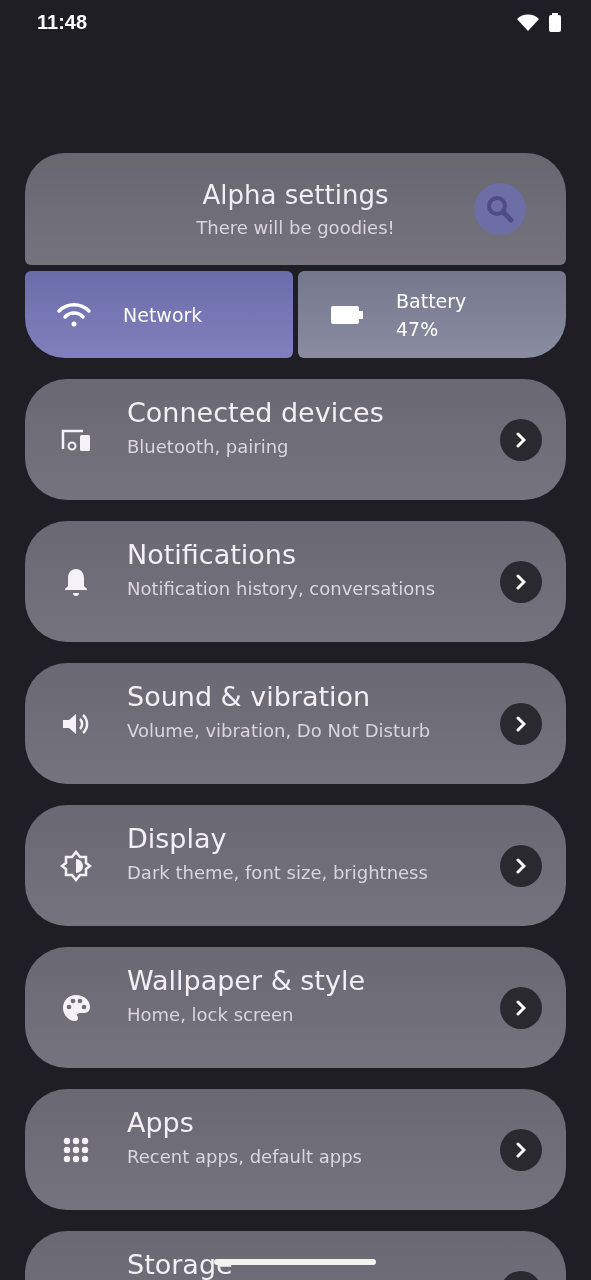  I want to click on item-subtitle: Recent apps, default apps, so click(244, 1156).